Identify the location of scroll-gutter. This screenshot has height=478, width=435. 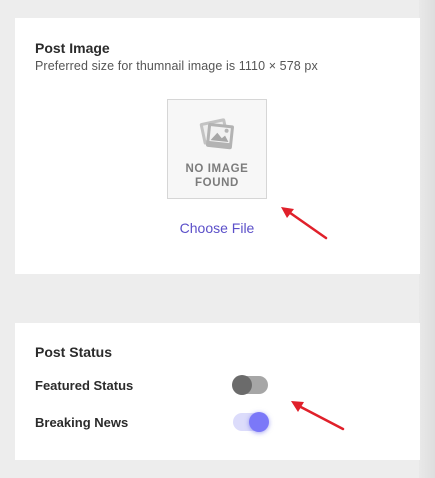
(427, 239).